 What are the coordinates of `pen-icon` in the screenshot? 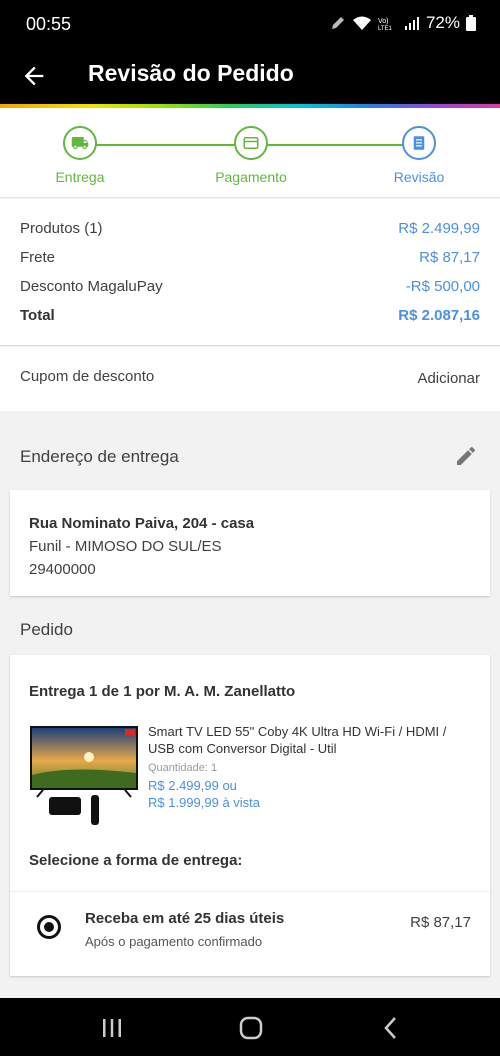 It's located at (337, 23).